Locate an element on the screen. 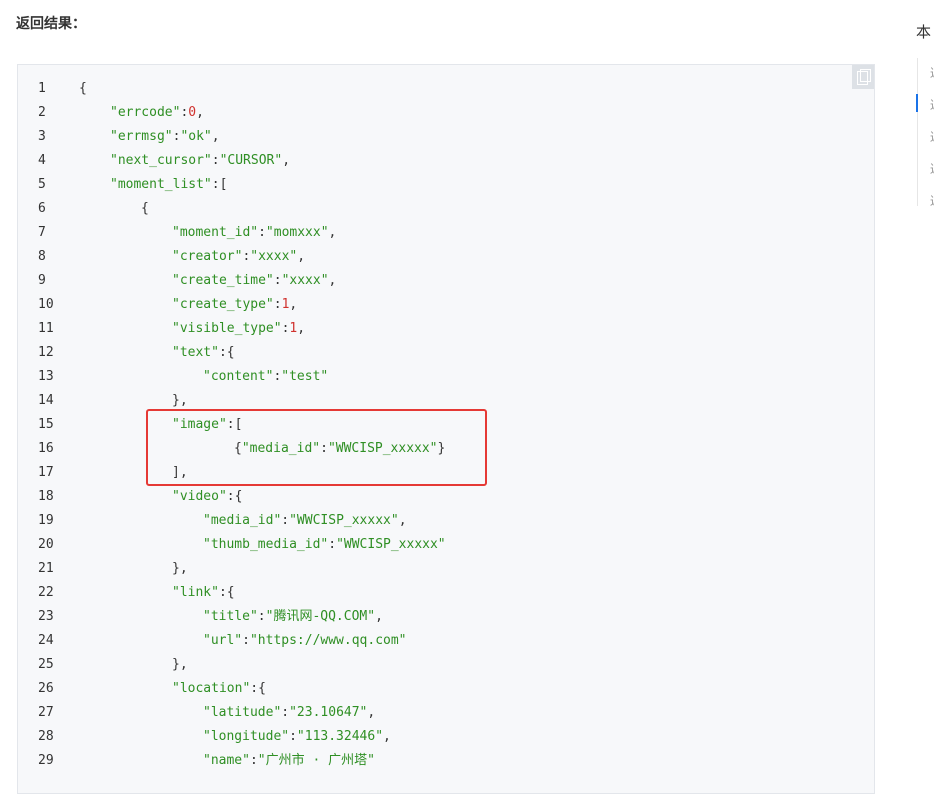 The image size is (934, 794). code-text: "content":"test" is located at coordinates (265, 377).